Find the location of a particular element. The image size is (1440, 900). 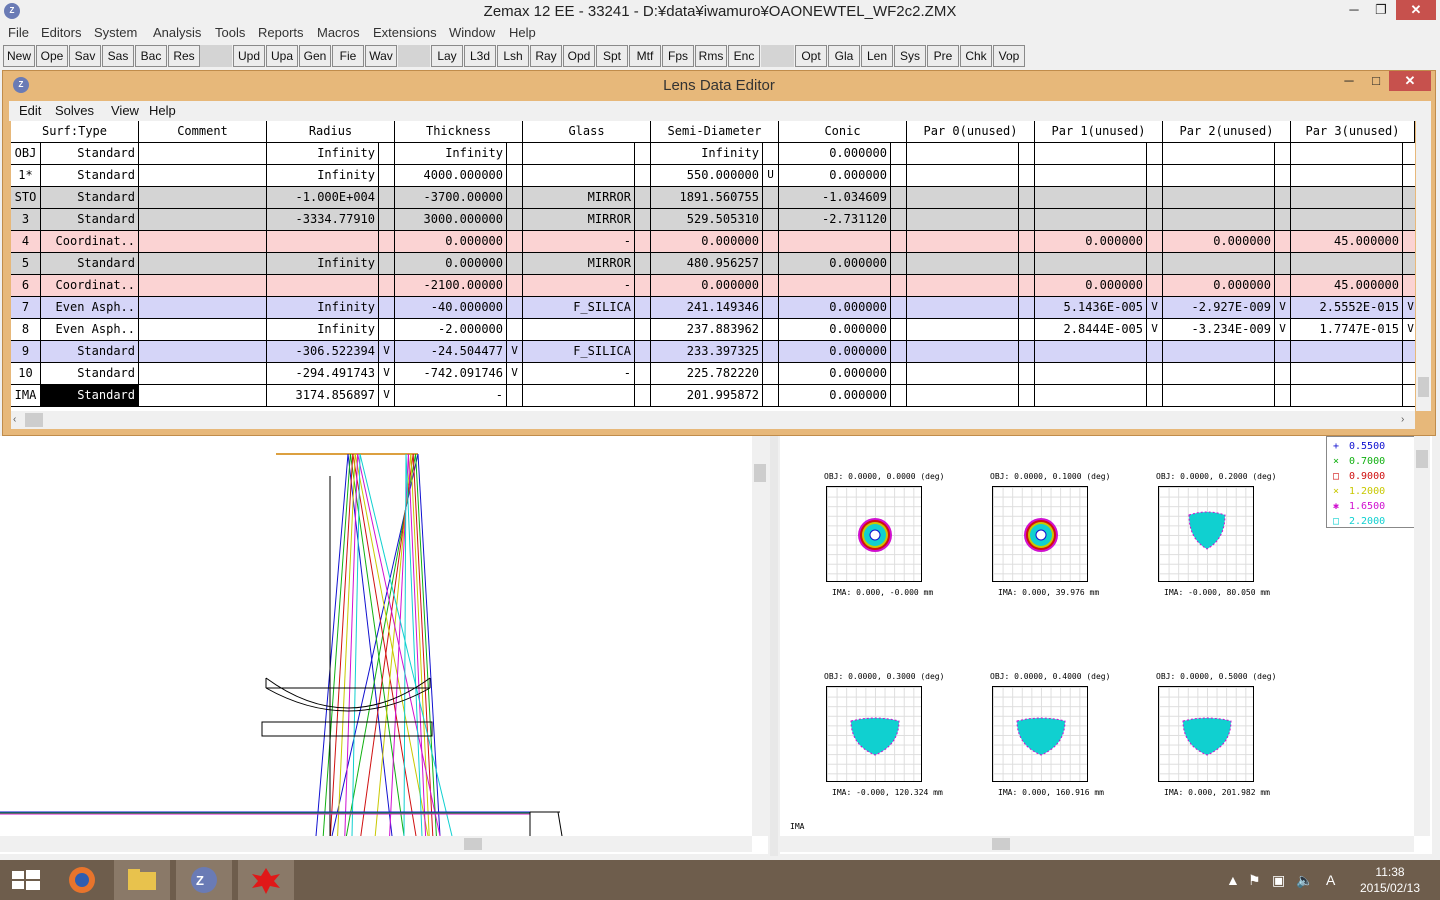

menu-analysis: Analysis is located at coordinates (177, 32).